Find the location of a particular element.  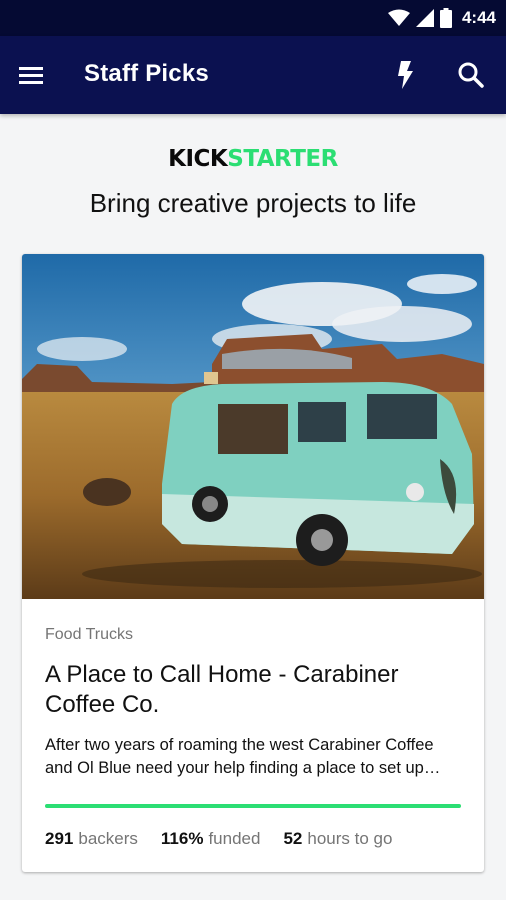

backers-stat: 291 backers is located at coordinates (91, 839).